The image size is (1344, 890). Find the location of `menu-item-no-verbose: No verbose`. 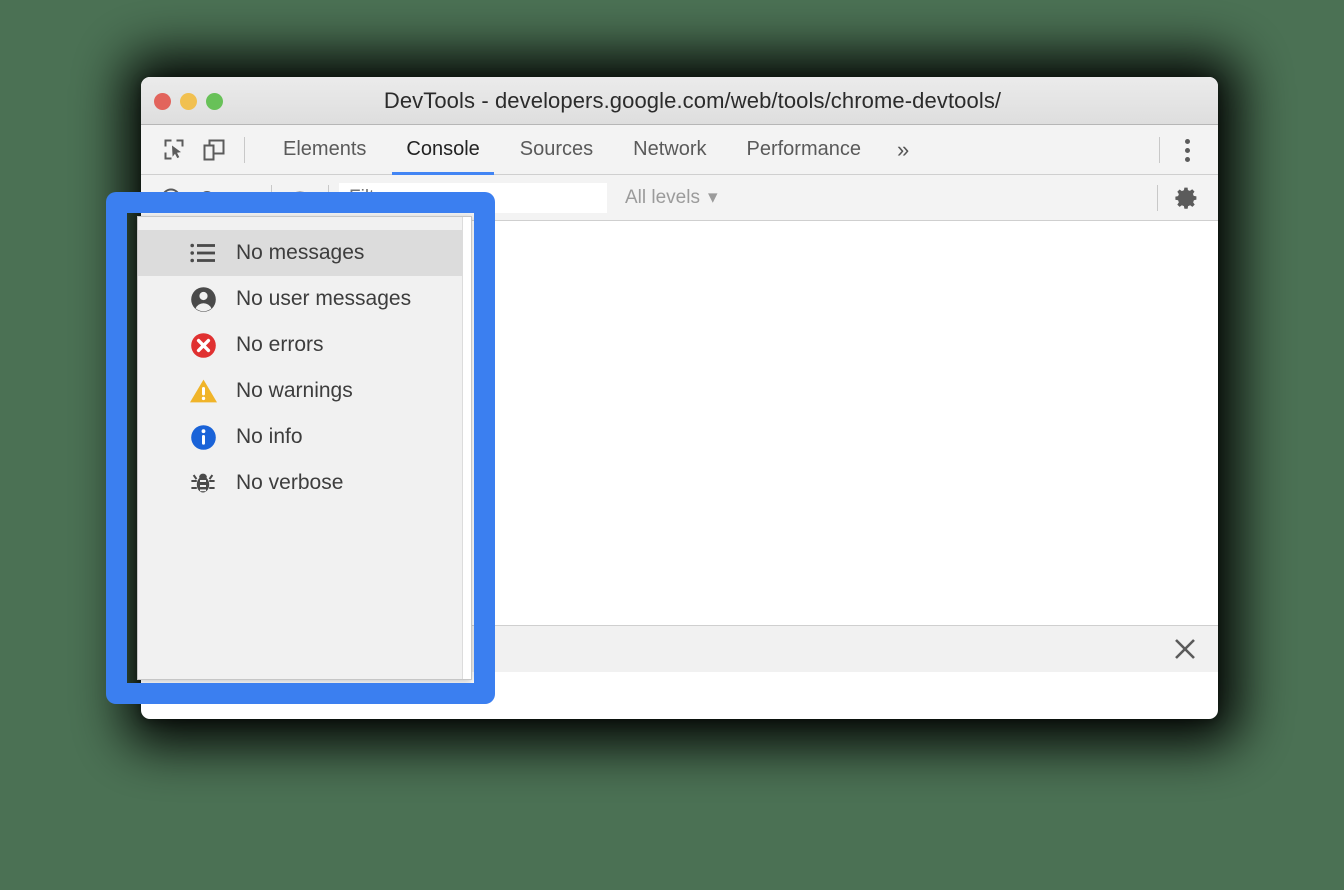

menu-item-no-verbose: No verbose is located at coordinates (300, 483).